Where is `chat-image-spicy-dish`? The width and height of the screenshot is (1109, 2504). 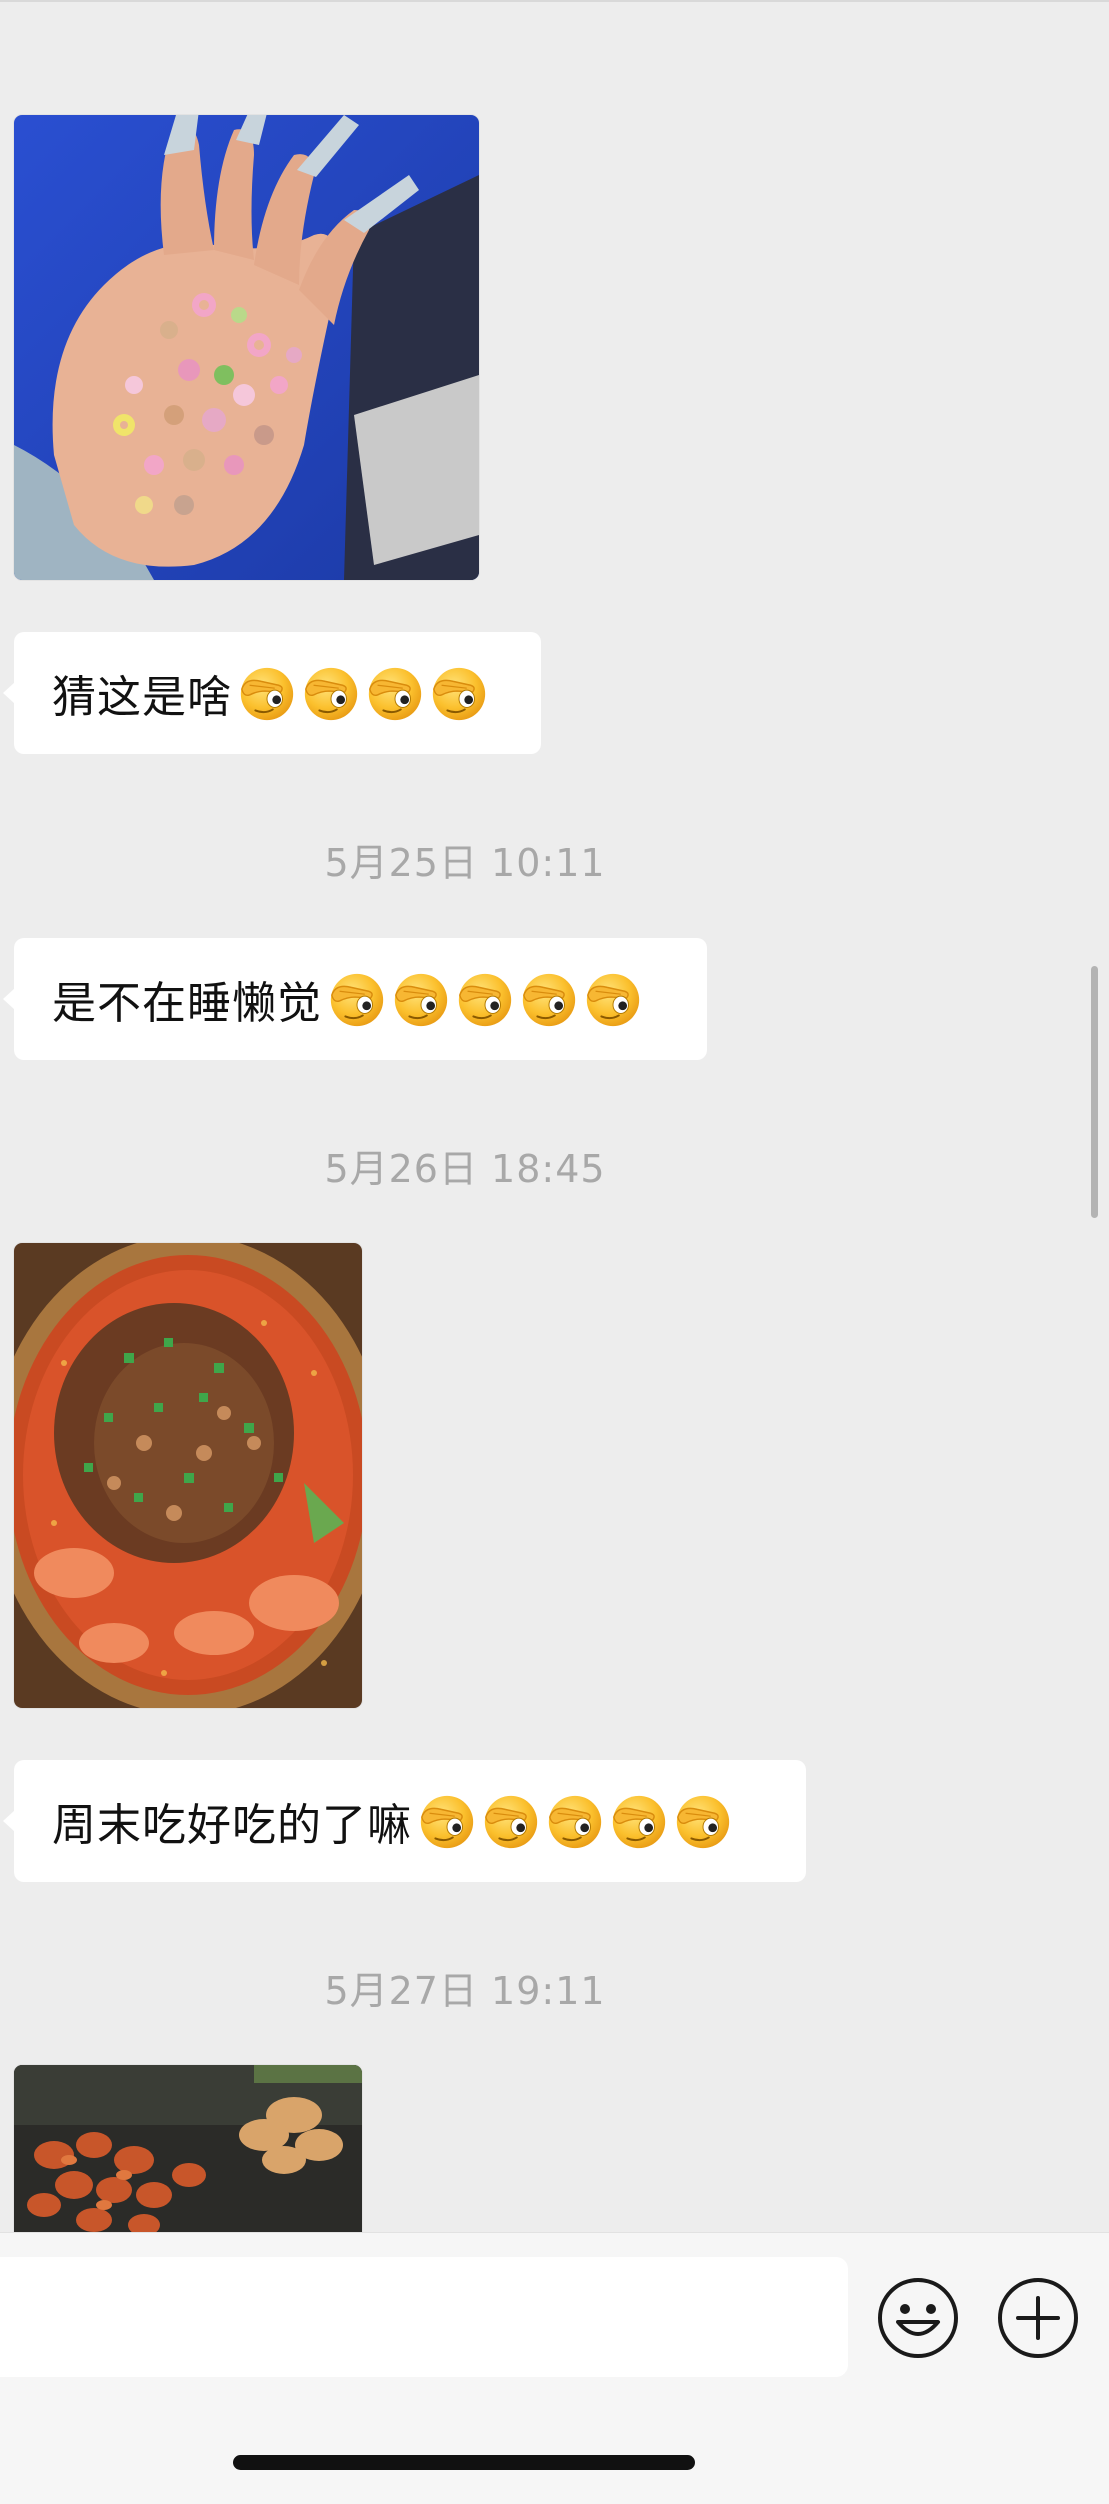 chat-image-spicy-dish is located at coordinates (188, 1475).